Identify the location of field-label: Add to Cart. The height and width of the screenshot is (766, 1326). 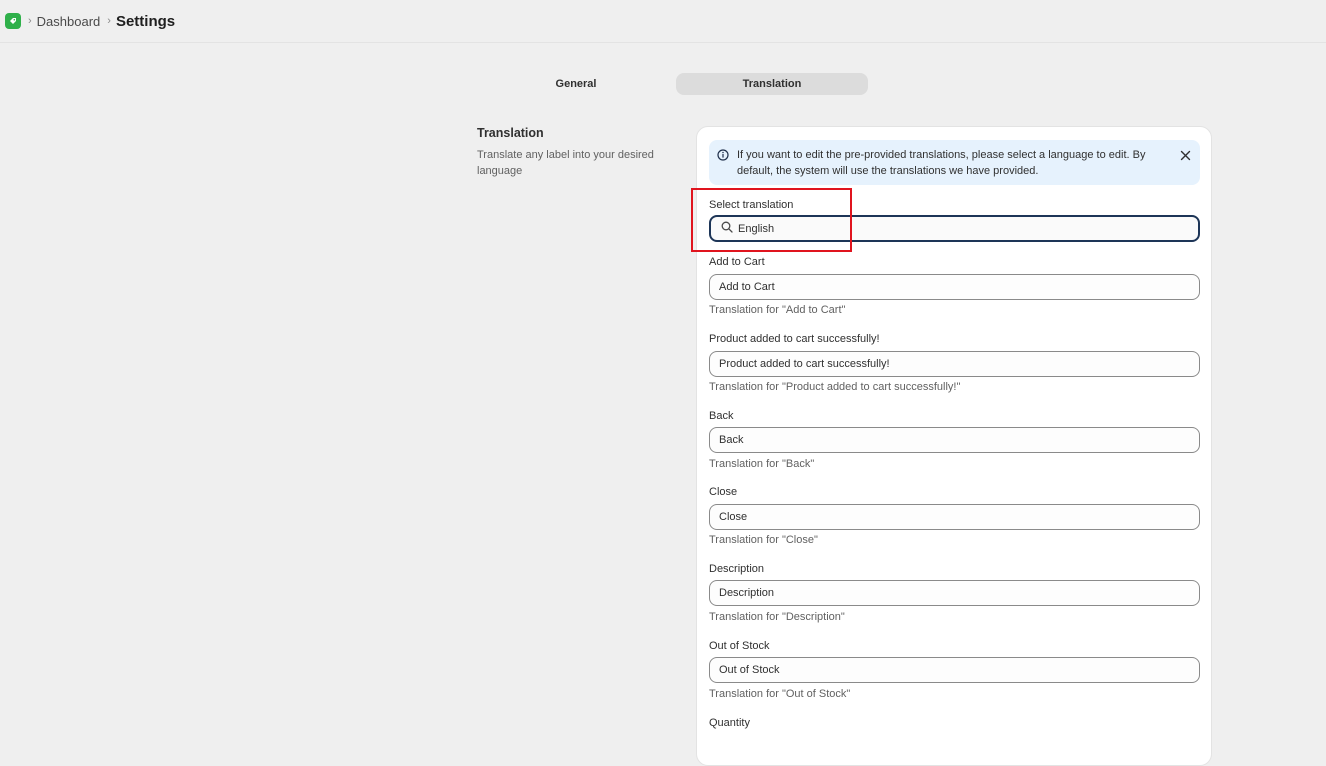
(737, 262).